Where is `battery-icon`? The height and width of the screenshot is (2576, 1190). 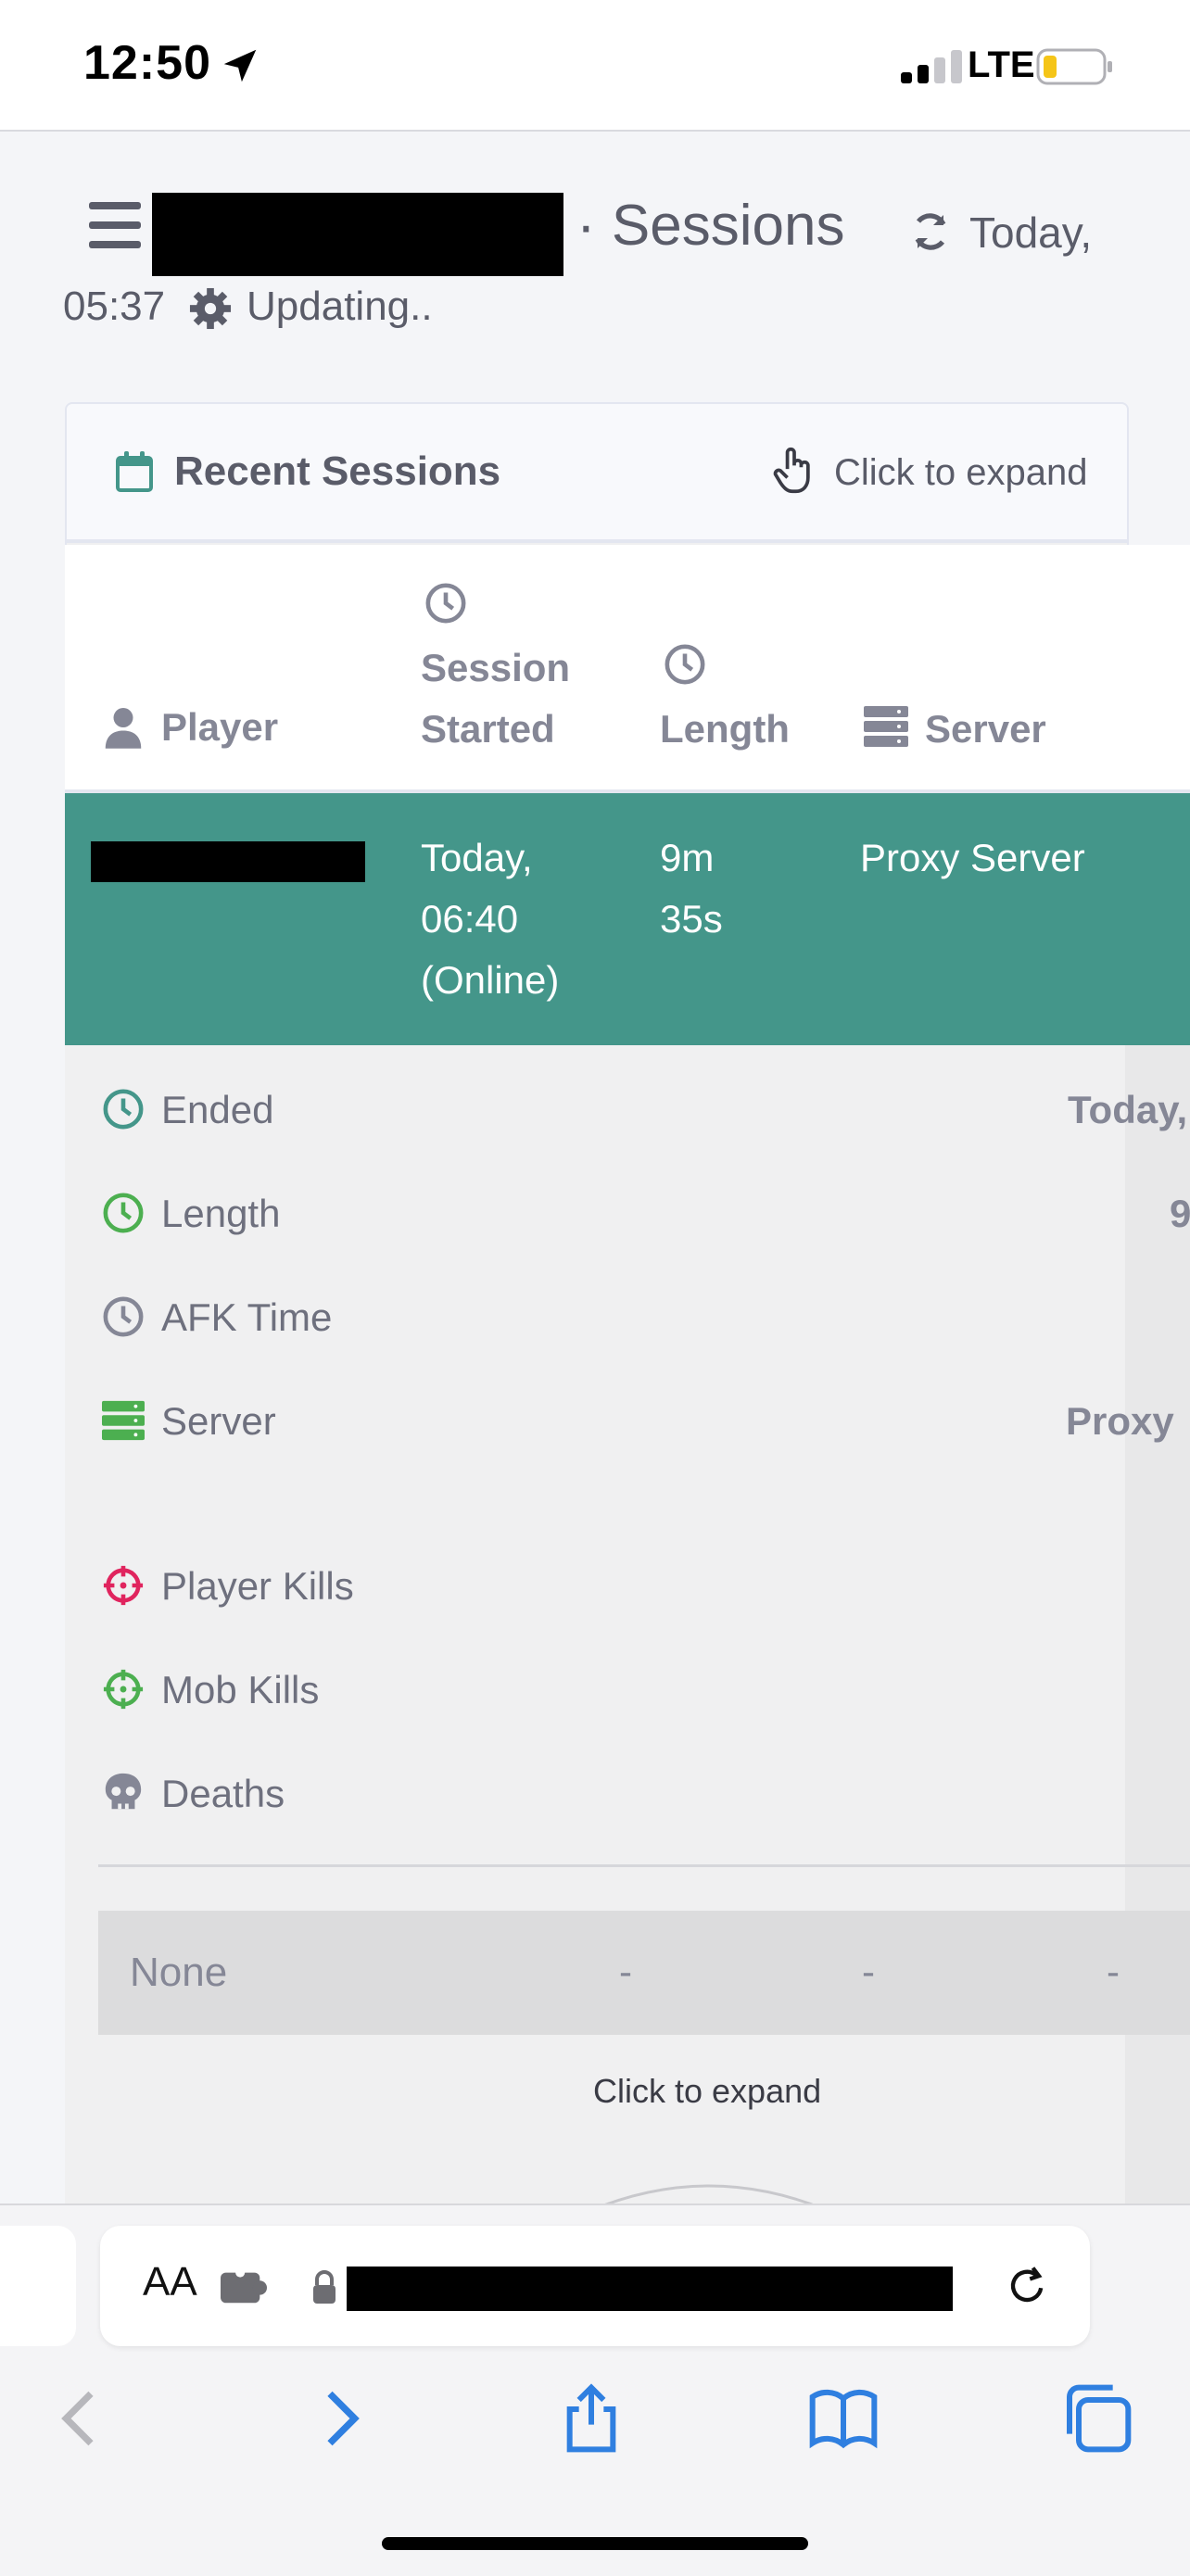
battery-icon is located at coordinates (1074, 66).